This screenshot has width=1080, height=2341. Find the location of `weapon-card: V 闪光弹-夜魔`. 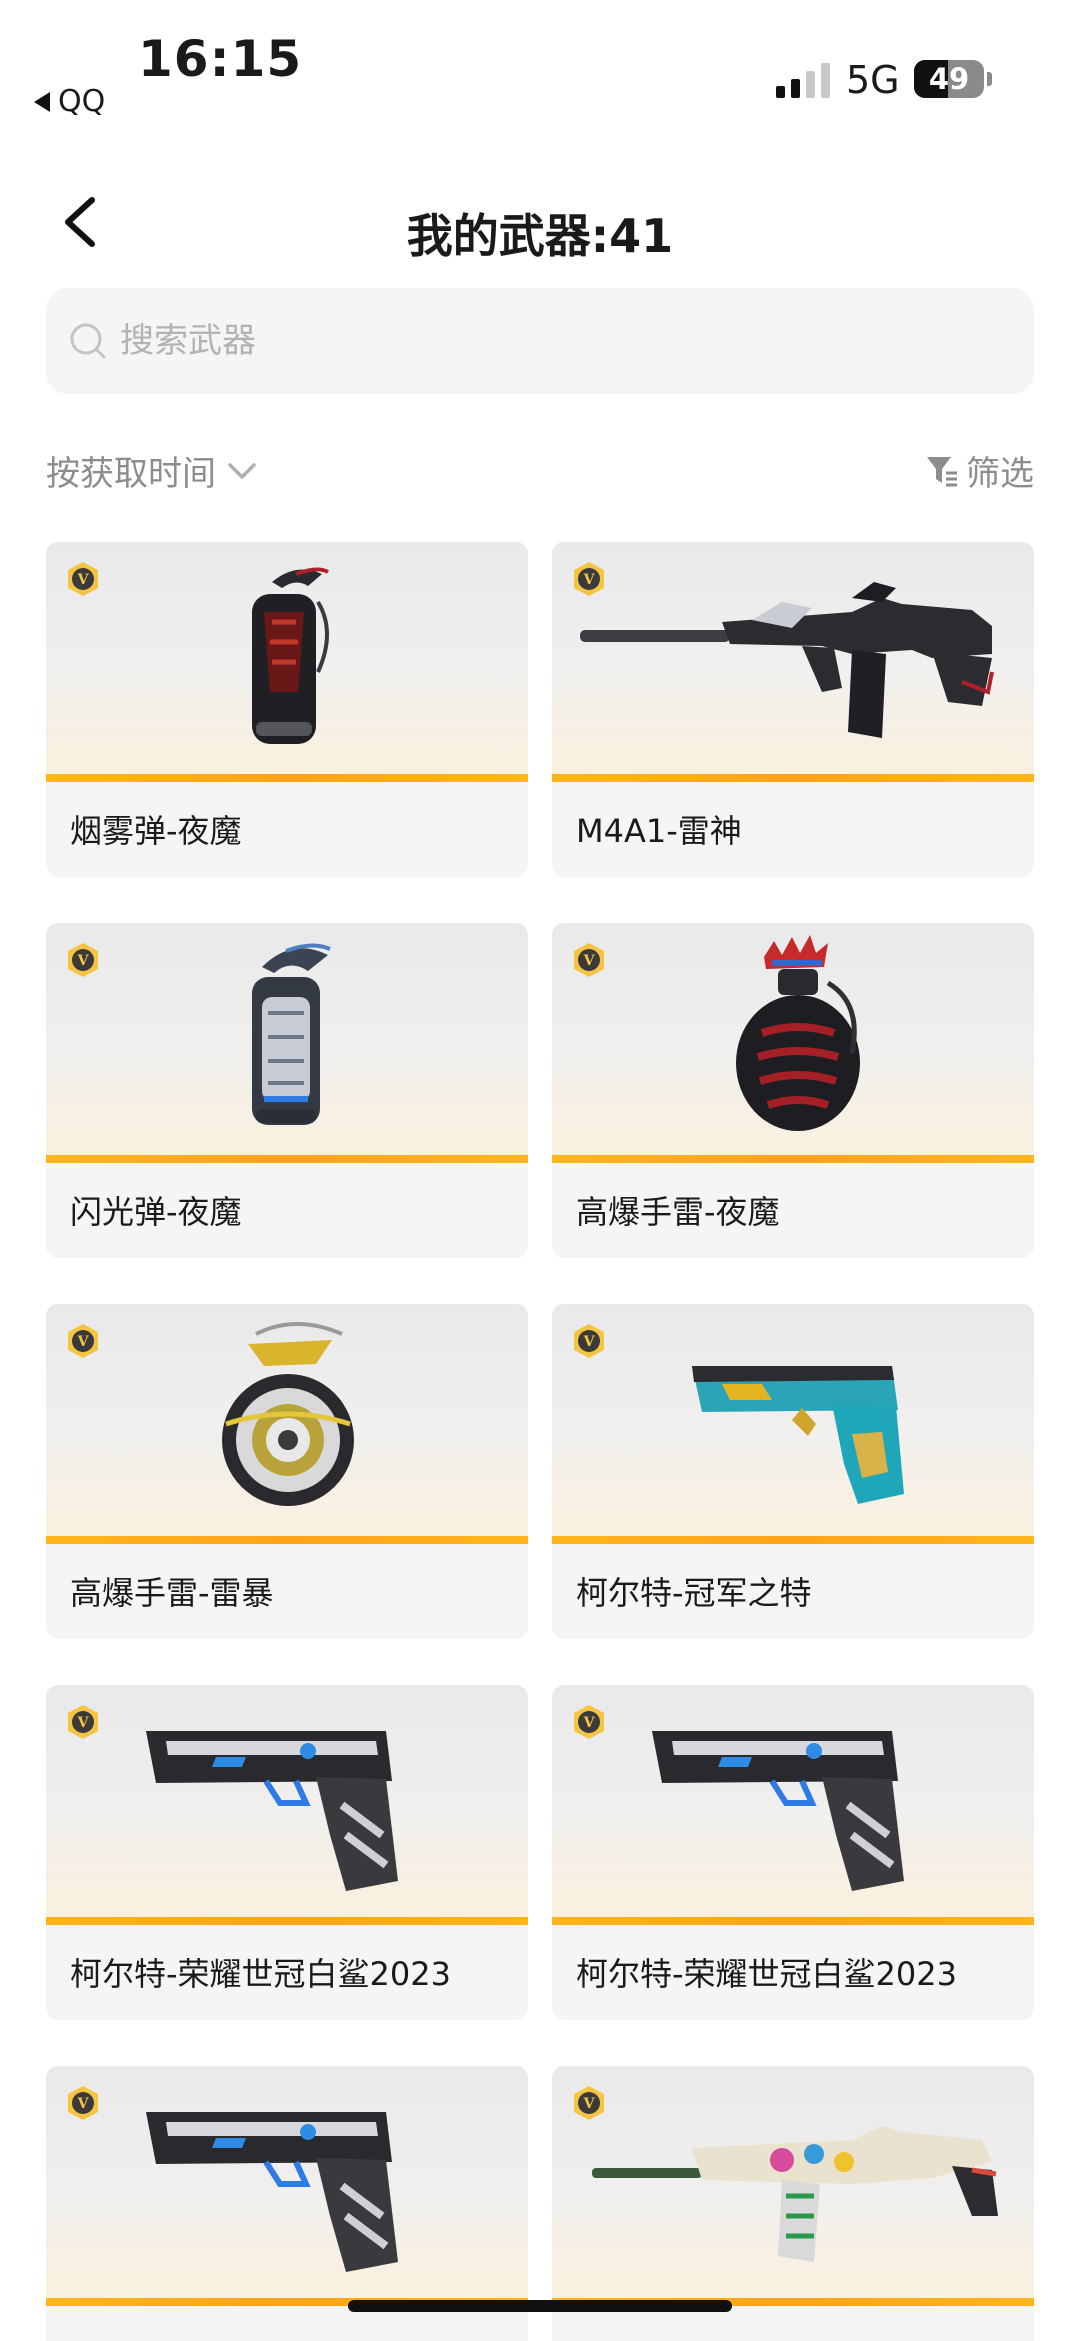

weapon-card: V 闪光弹-夜魔 is located at coordinates (287, 1090).